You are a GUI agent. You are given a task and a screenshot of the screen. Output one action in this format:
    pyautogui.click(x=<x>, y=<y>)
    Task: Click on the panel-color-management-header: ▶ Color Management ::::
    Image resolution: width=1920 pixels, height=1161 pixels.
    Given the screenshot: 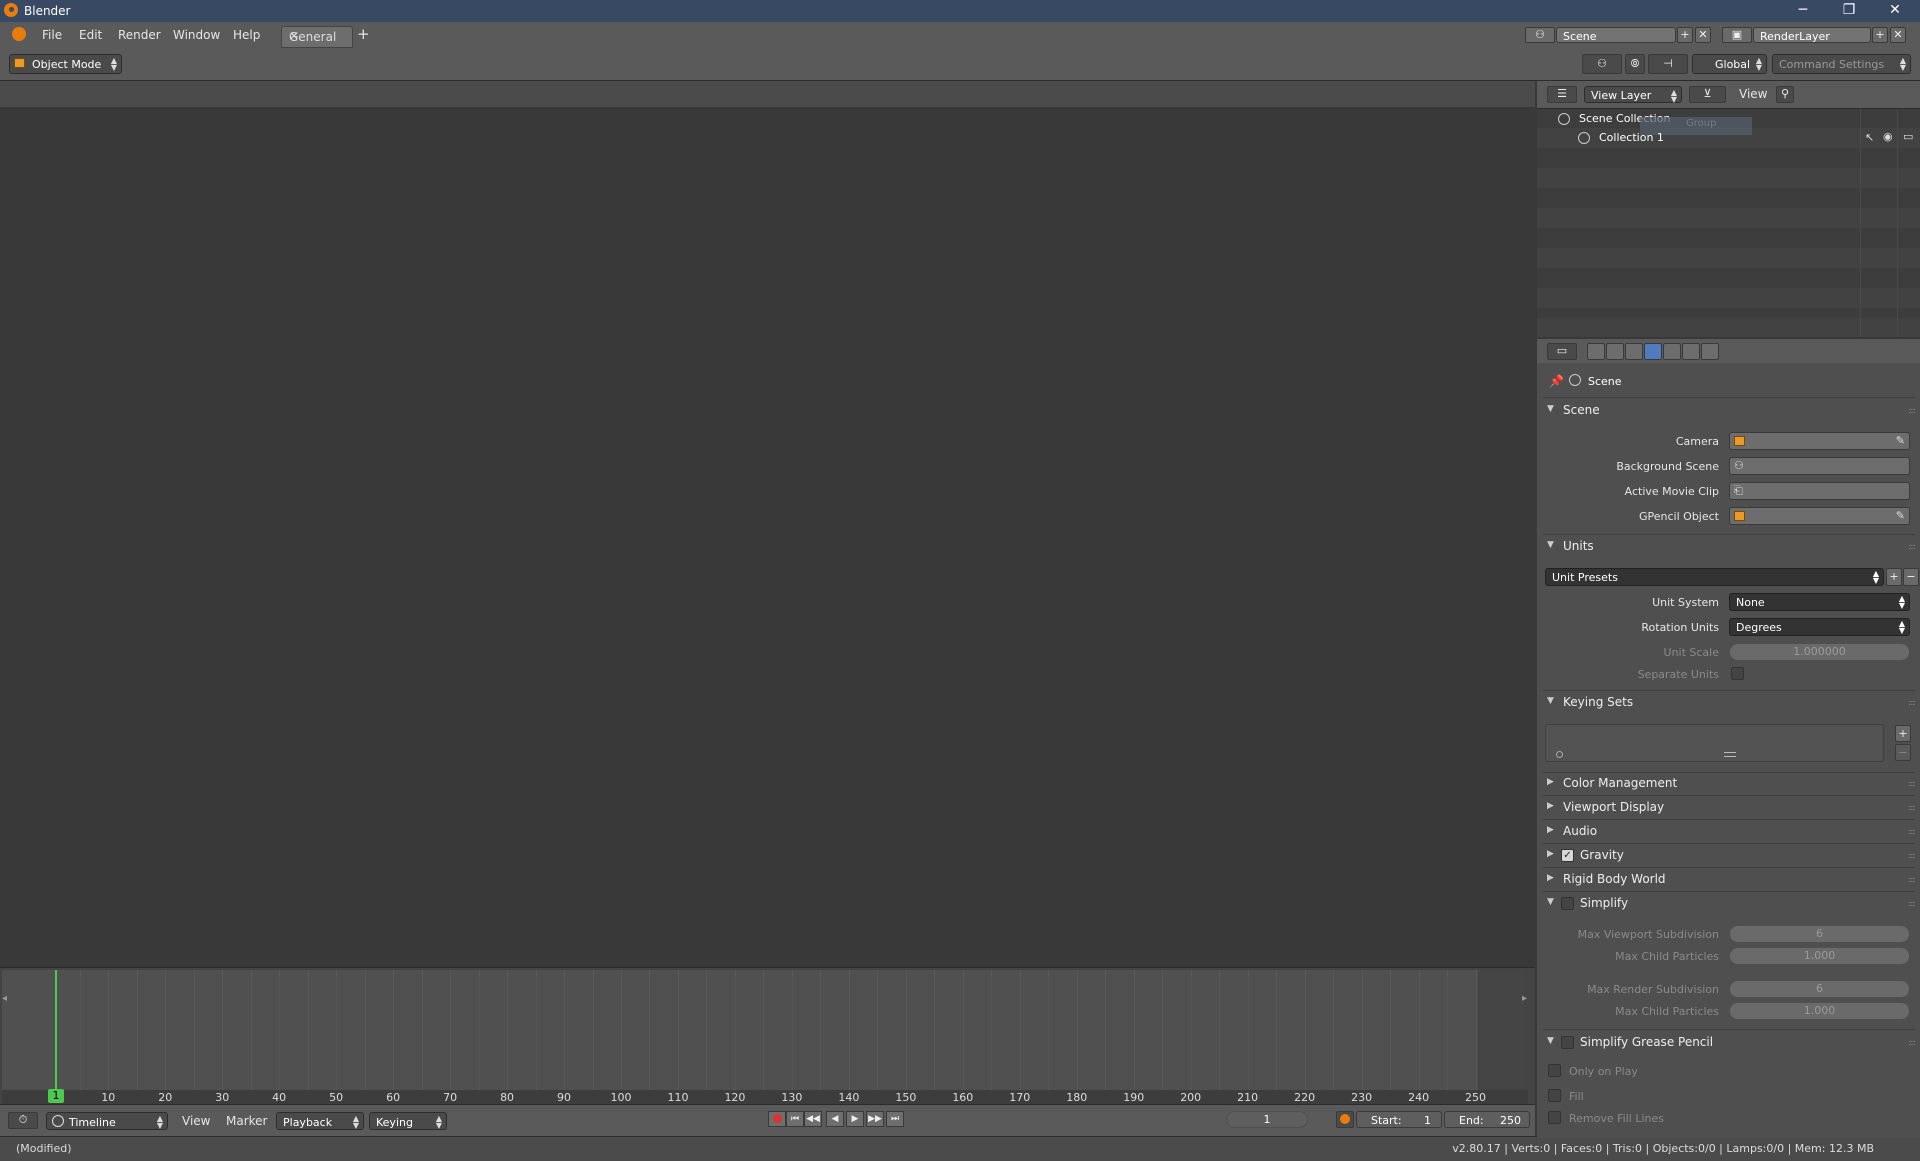 What is the action you would take?
    pyautogui.click(x=1729, y=784)
    